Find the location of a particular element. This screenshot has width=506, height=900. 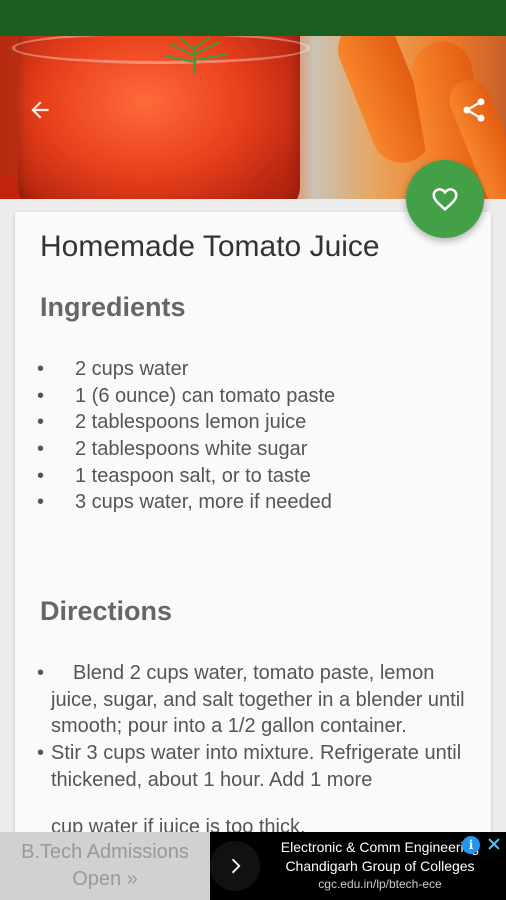

chevron-right-icon is located at coordinates (236, 866).